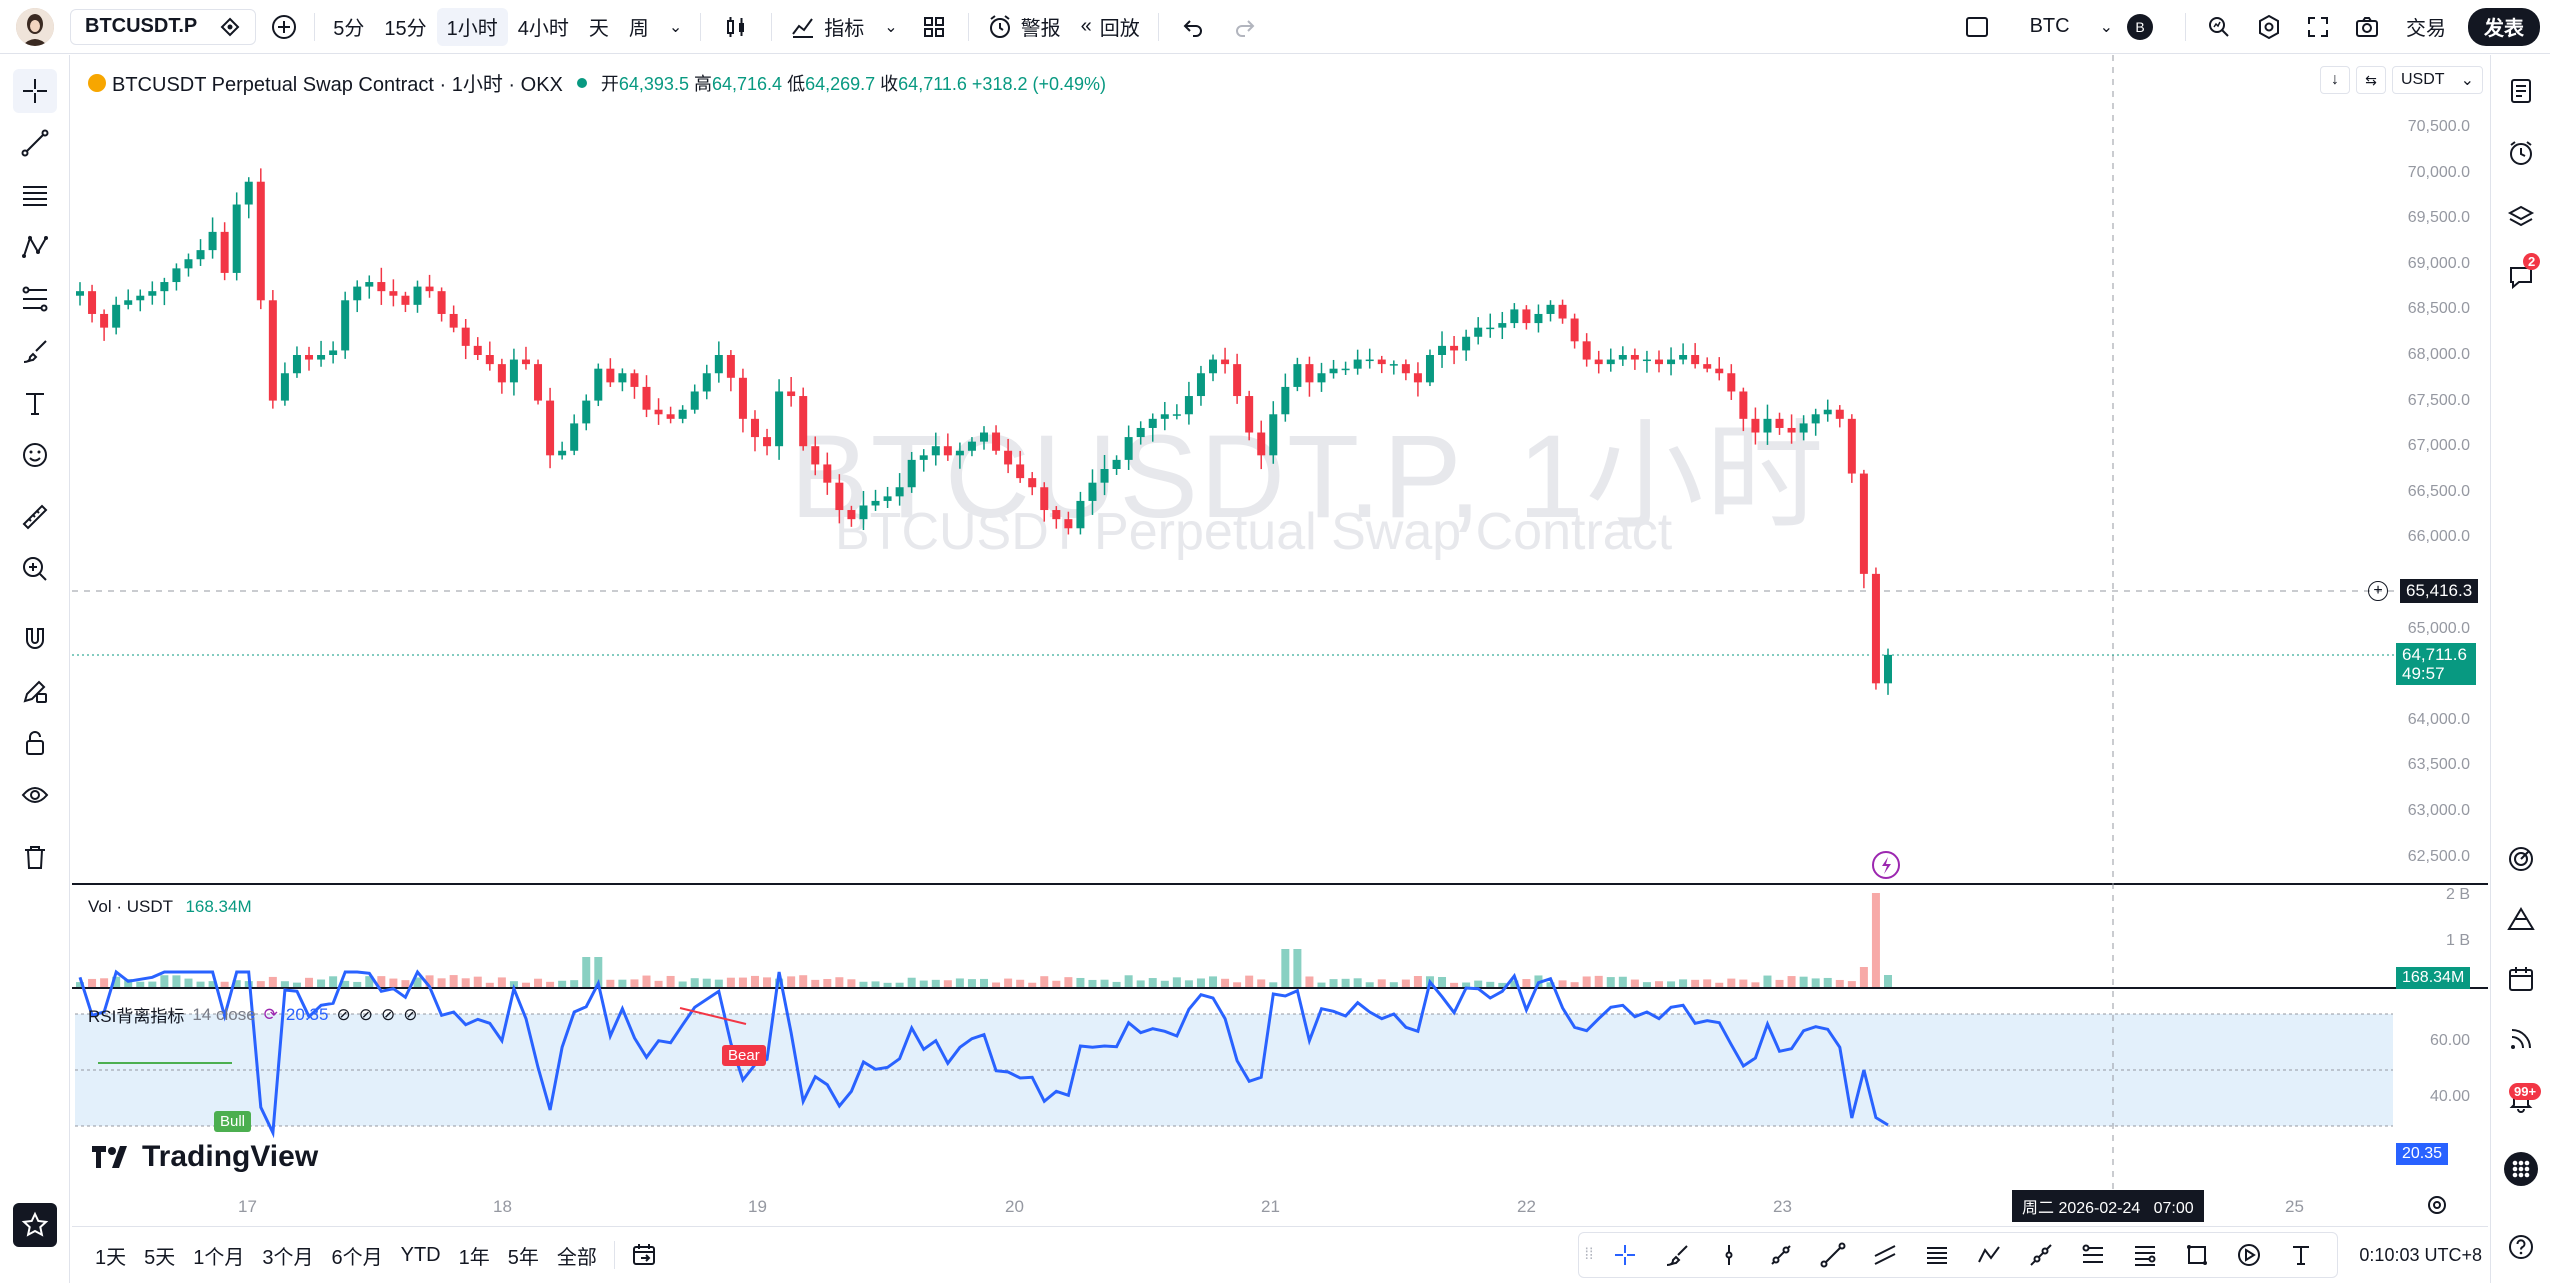  I want to click on layers-icon, so click(2521, 217).